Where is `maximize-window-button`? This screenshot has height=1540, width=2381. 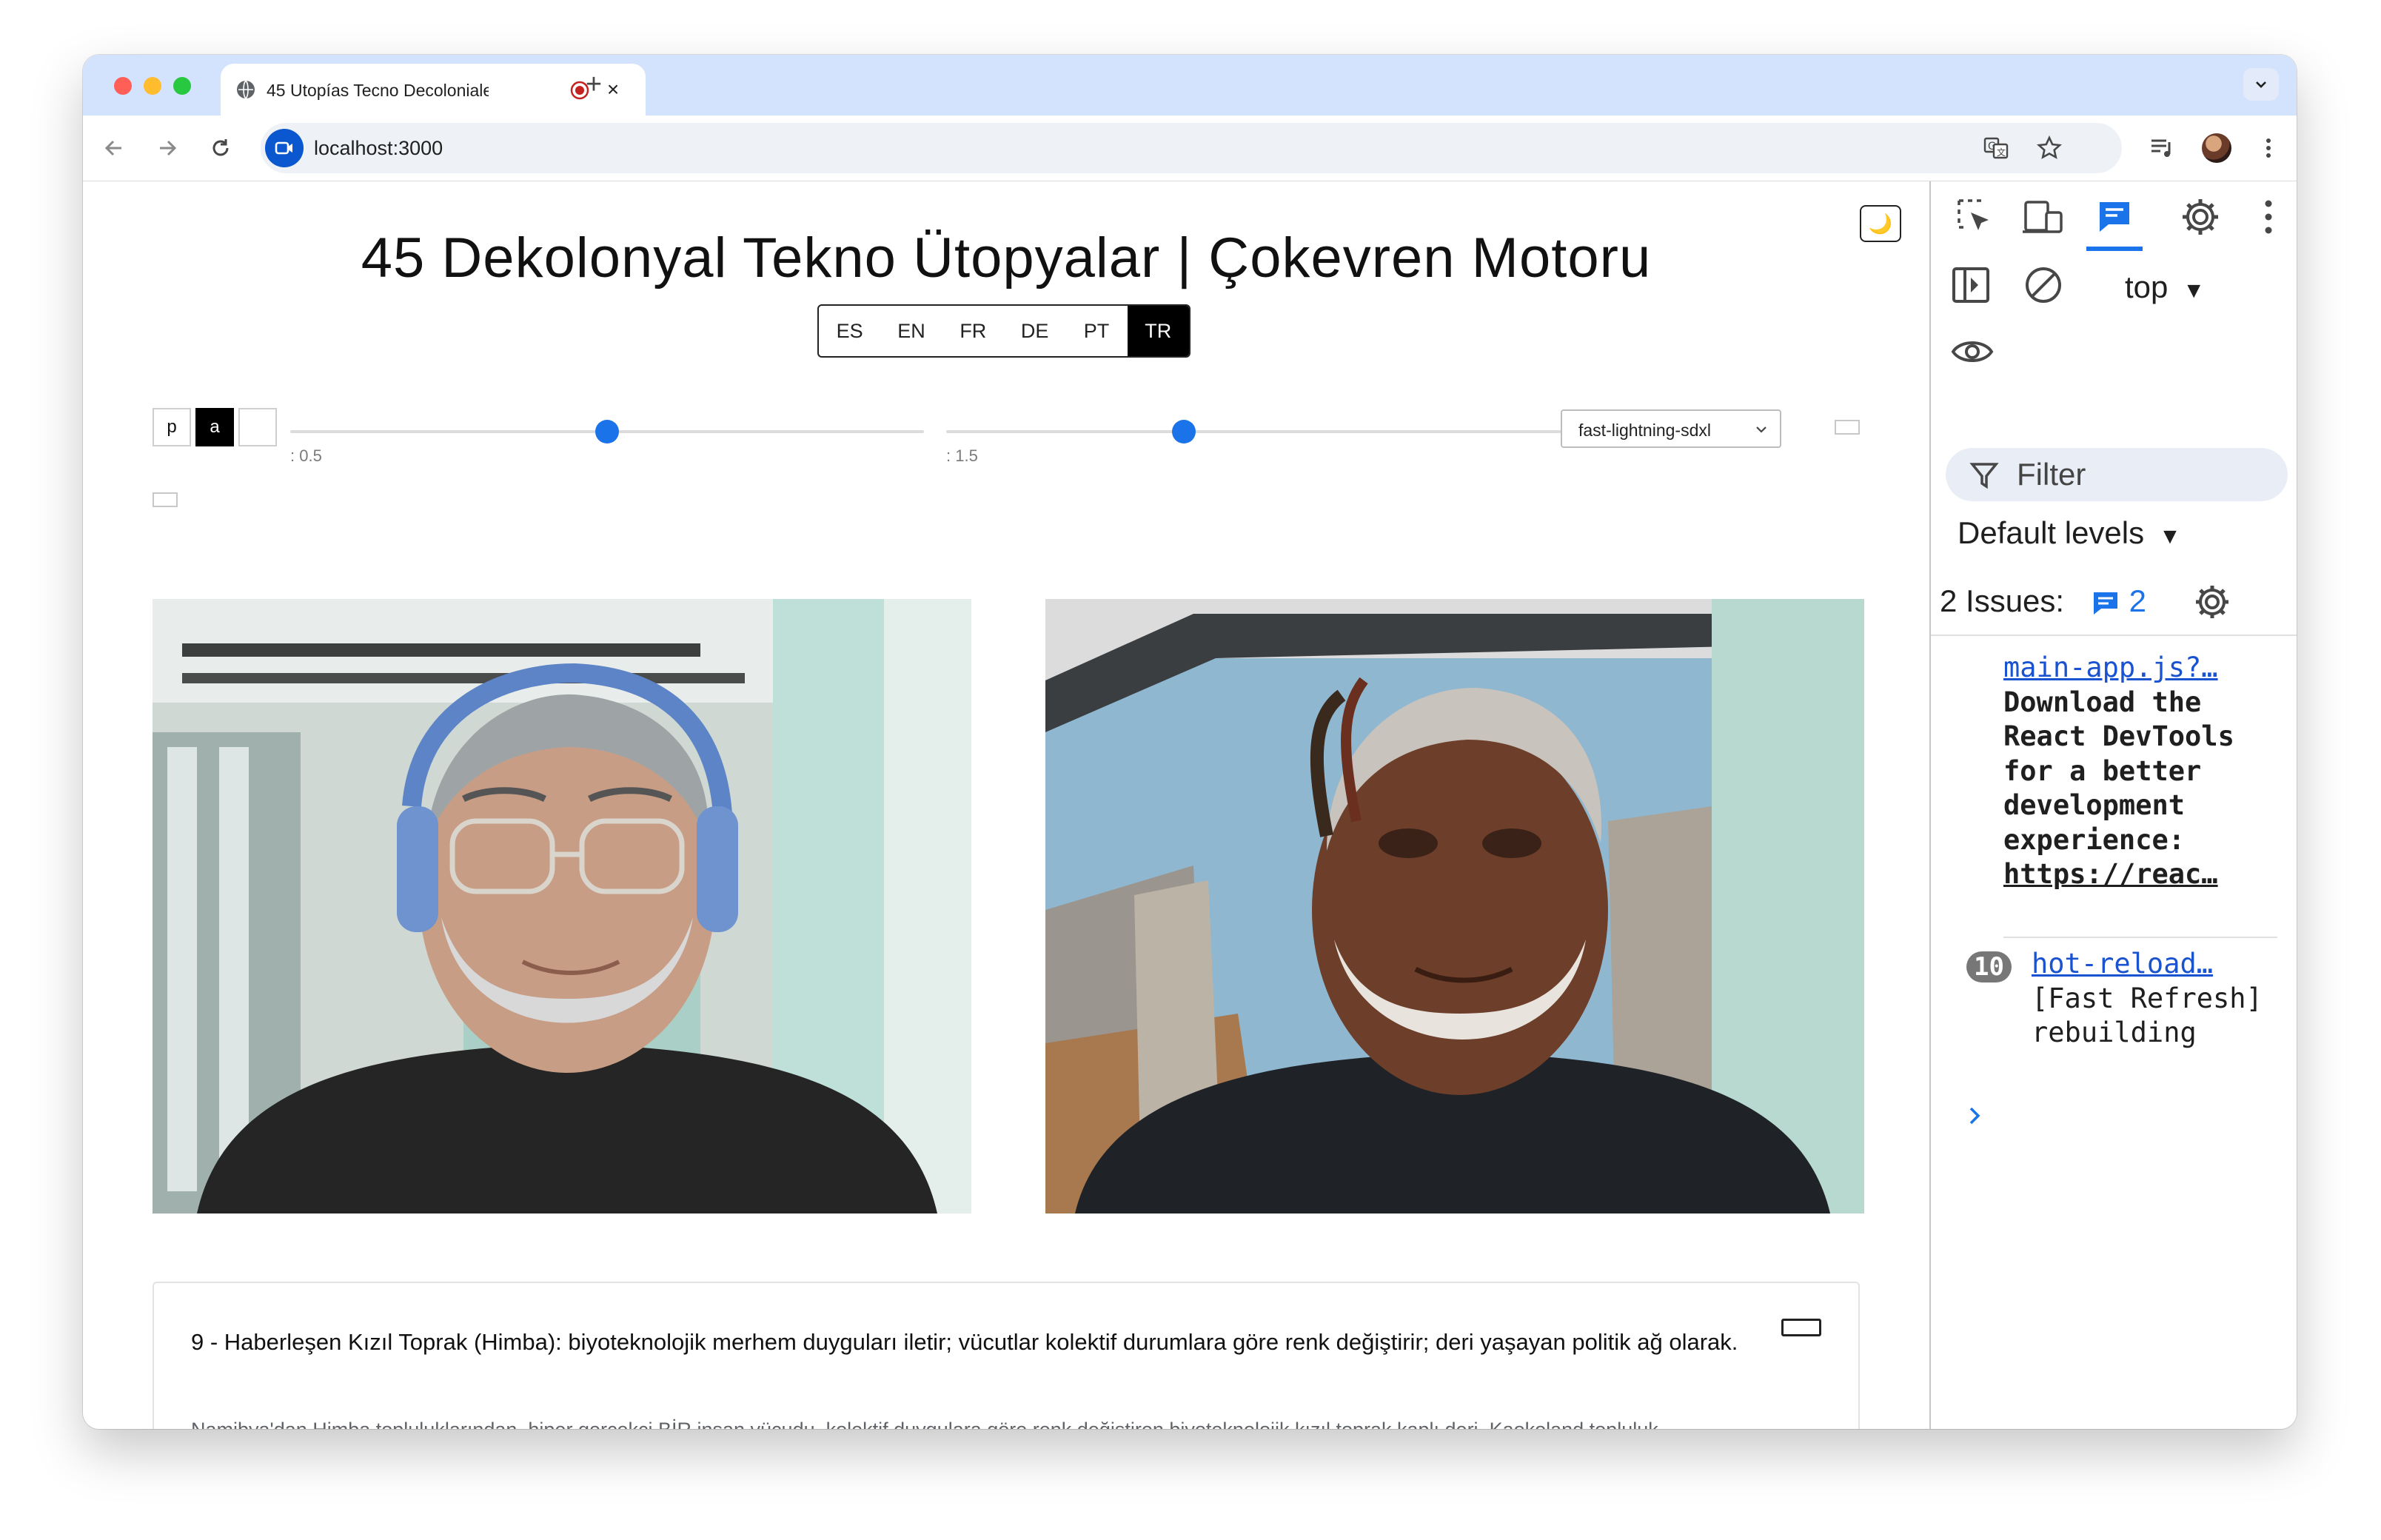 maximize-window-button is located at coordinates (182, 86).